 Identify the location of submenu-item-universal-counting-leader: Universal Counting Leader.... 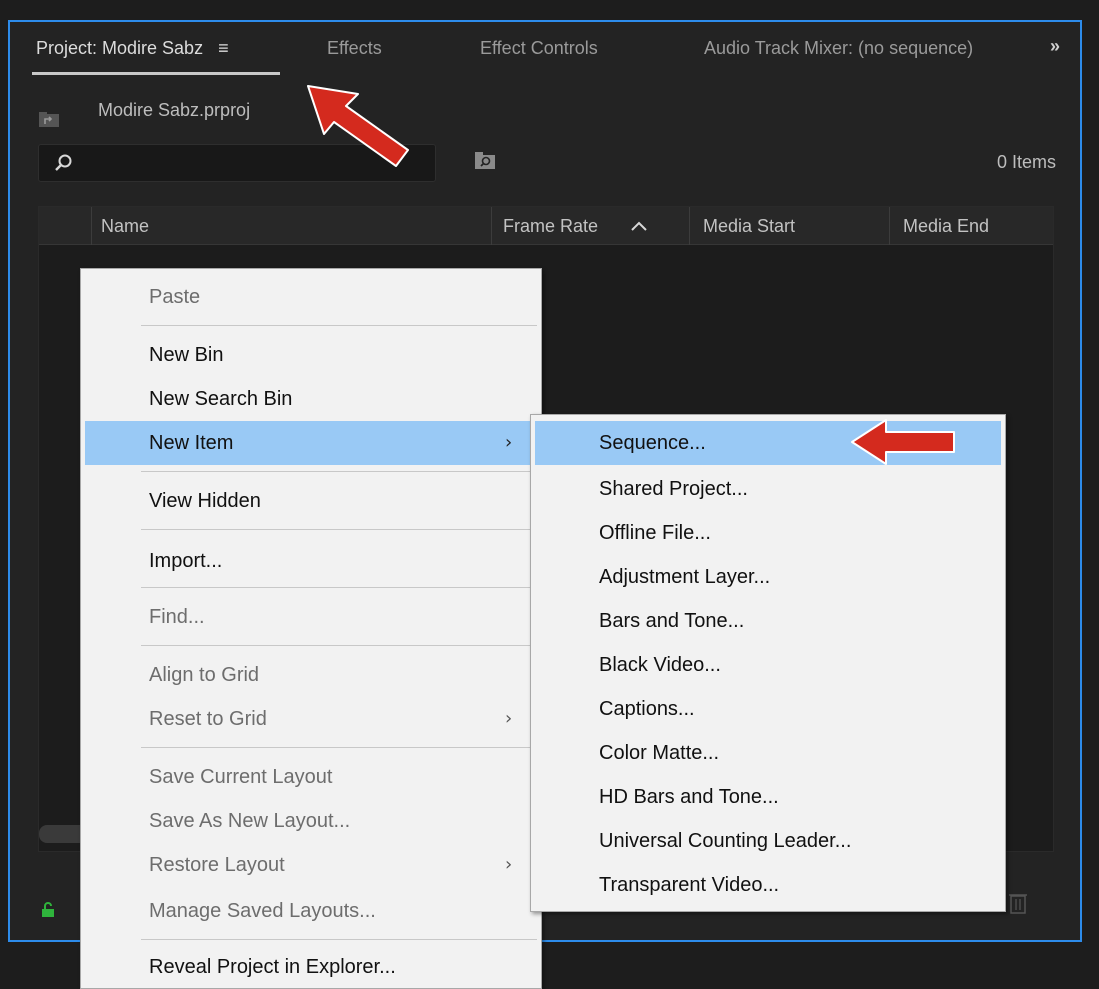
(768, 841).